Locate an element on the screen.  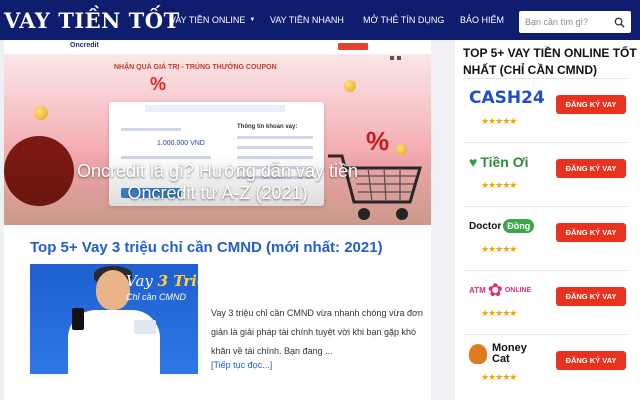
loan-amount-value: 1.000.000 VND is located at coordinates (181, 143).